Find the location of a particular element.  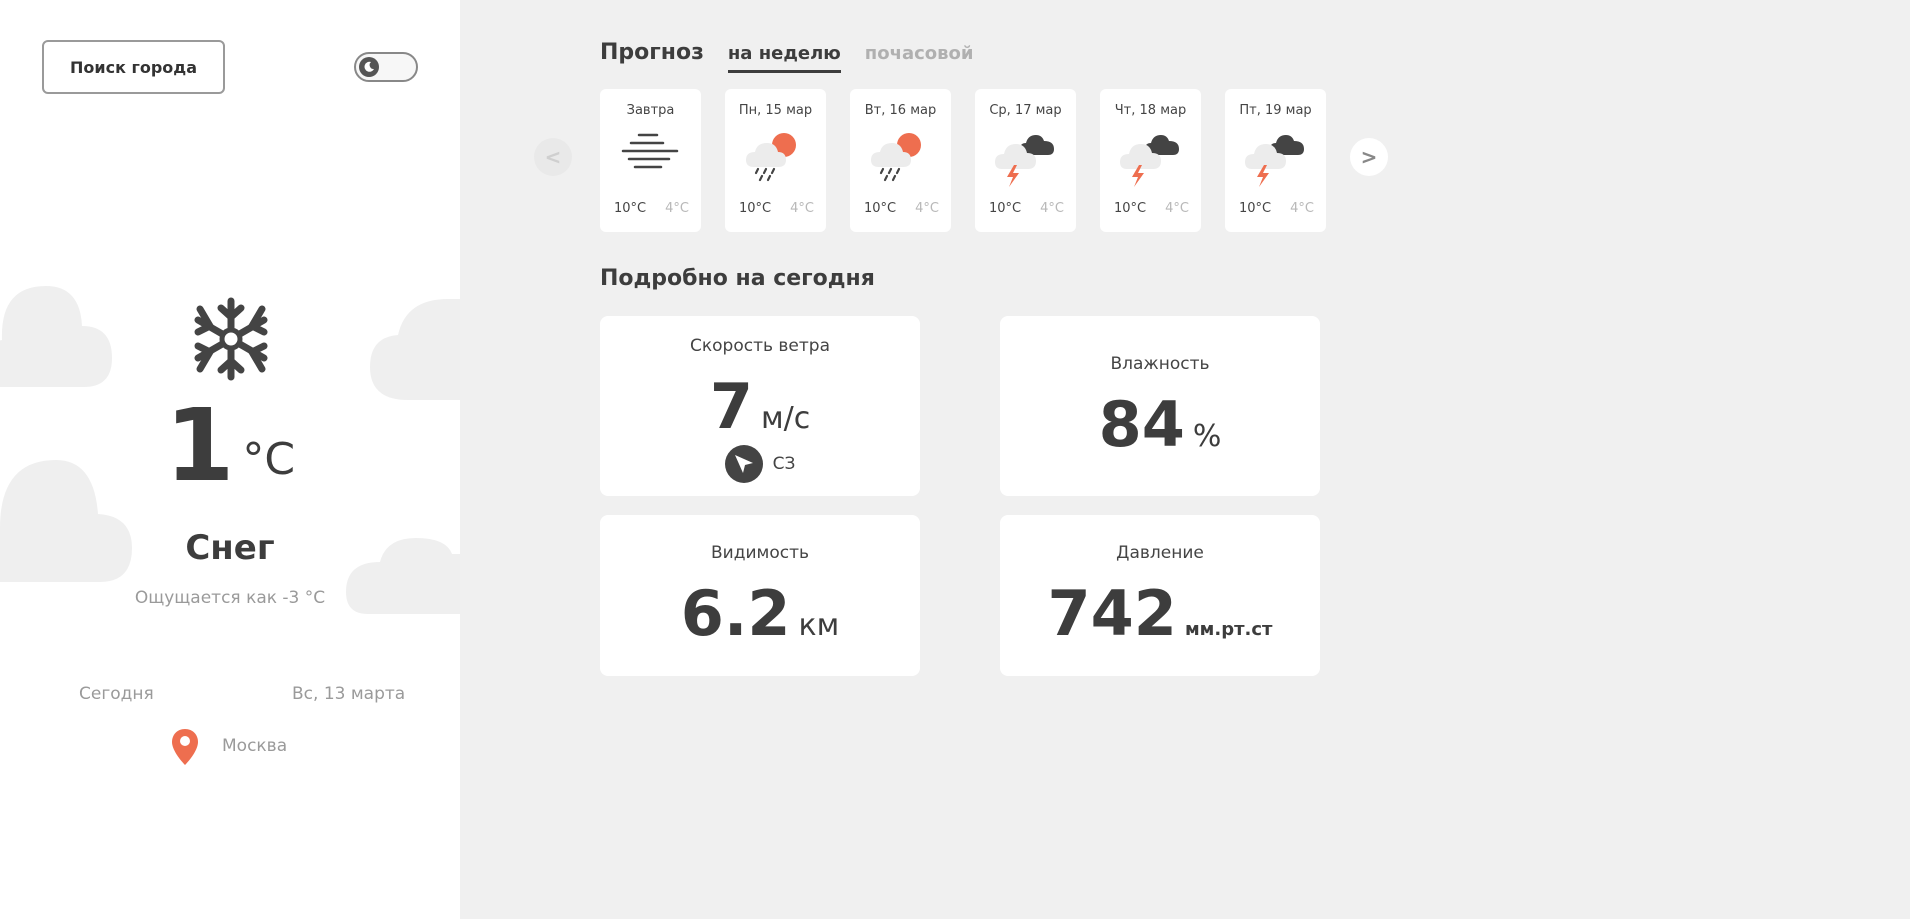

forecast-day-card: Пт, 19 мар 10°C 4°C is located at coordinates (1275, 160).